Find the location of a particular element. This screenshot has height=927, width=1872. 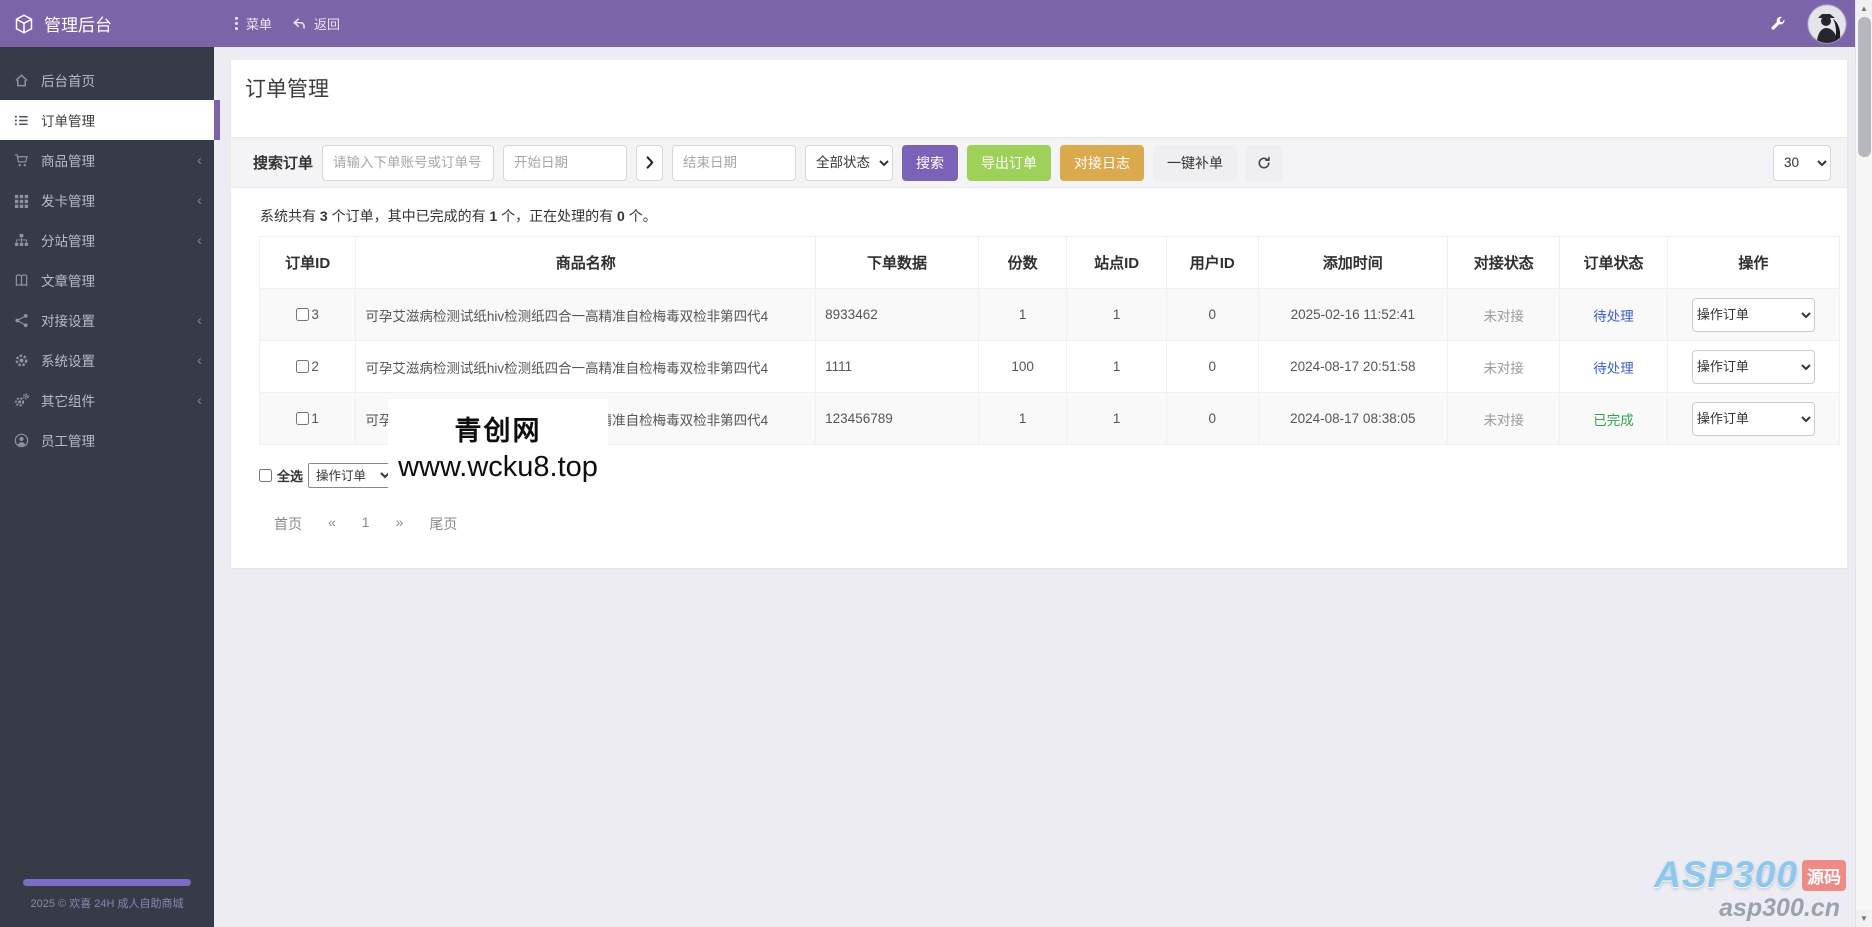

sidebar-item-system-settings: 系统设置 ‹ is located at coordinates (107, 360).